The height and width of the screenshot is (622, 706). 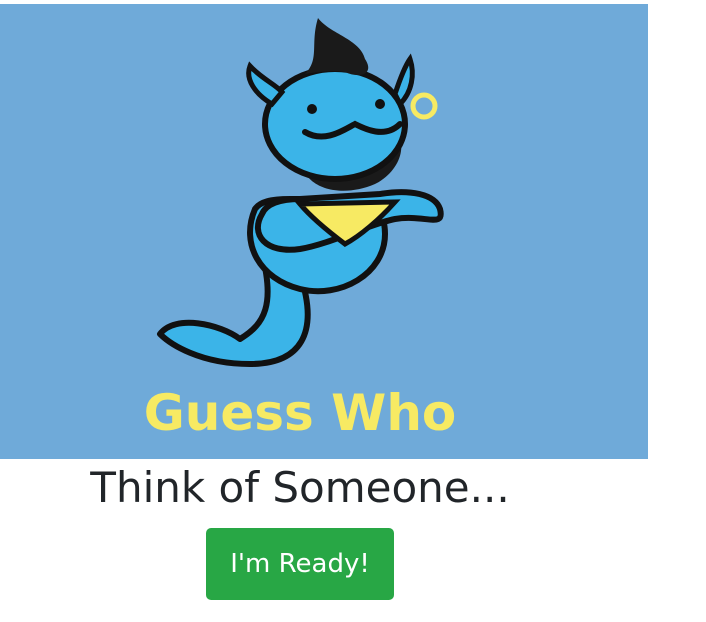 What do you see at coordinates (300, 564) in the screenshot?
I see `ready-button: I'm Ready!` at bounding box center [300, 564].